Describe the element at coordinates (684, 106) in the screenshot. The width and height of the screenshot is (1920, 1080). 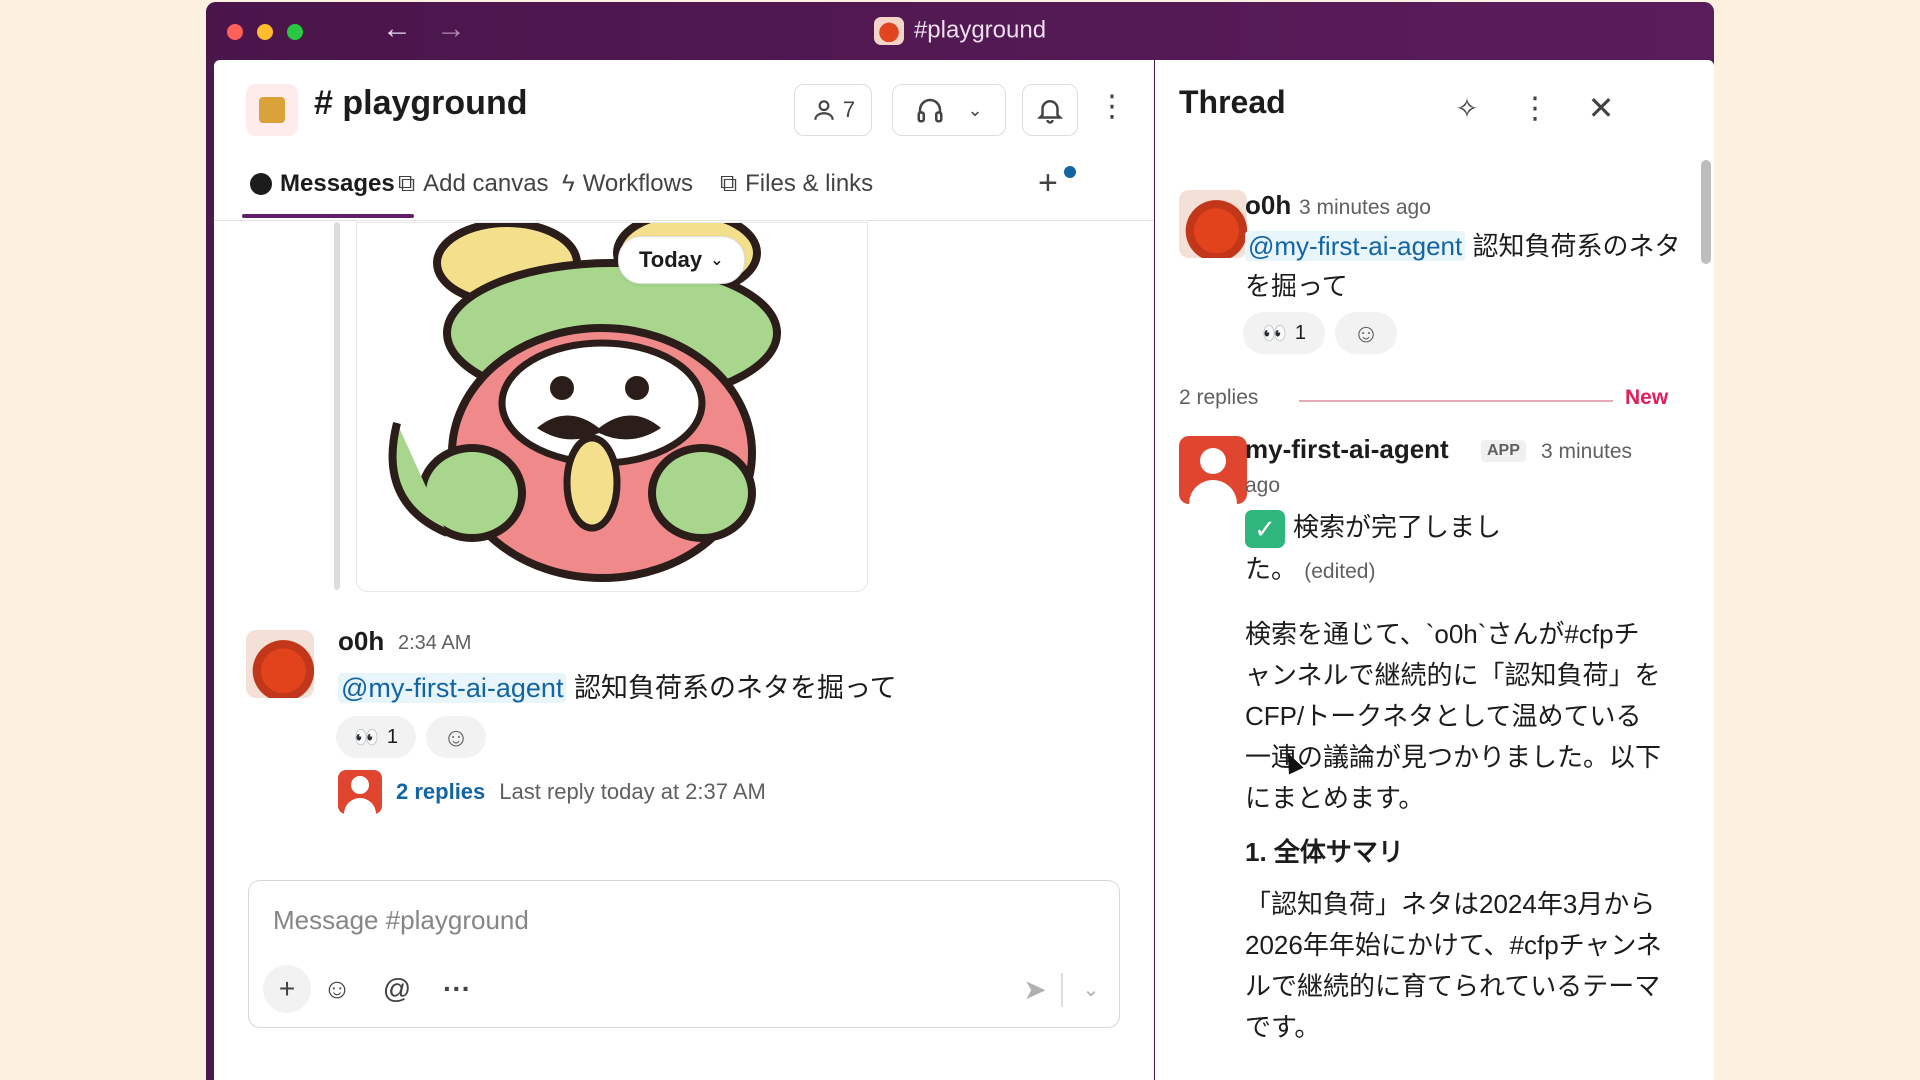
I see `channel-header: # playground 7 ⌄ ⋮` at that location.